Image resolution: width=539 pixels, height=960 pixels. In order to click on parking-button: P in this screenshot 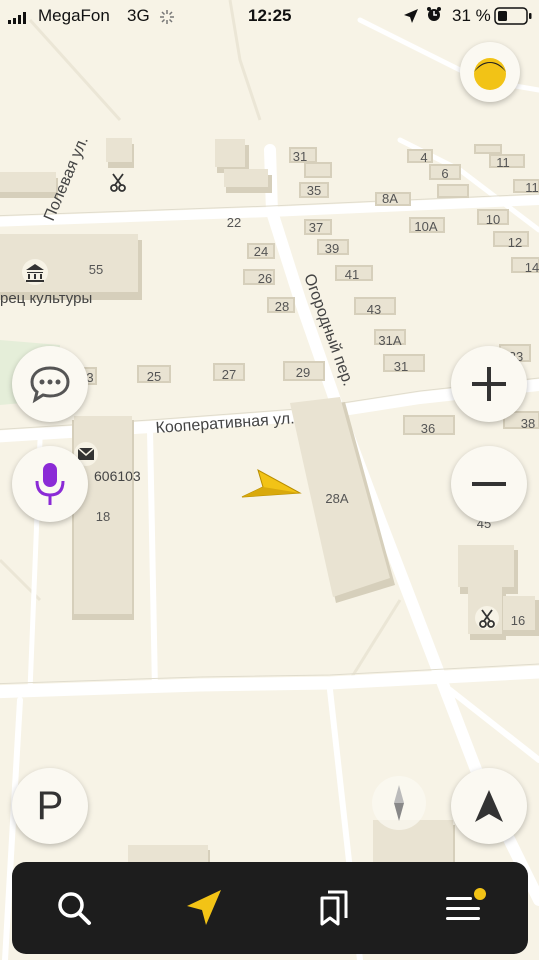, I will do `click(50, 806)`.